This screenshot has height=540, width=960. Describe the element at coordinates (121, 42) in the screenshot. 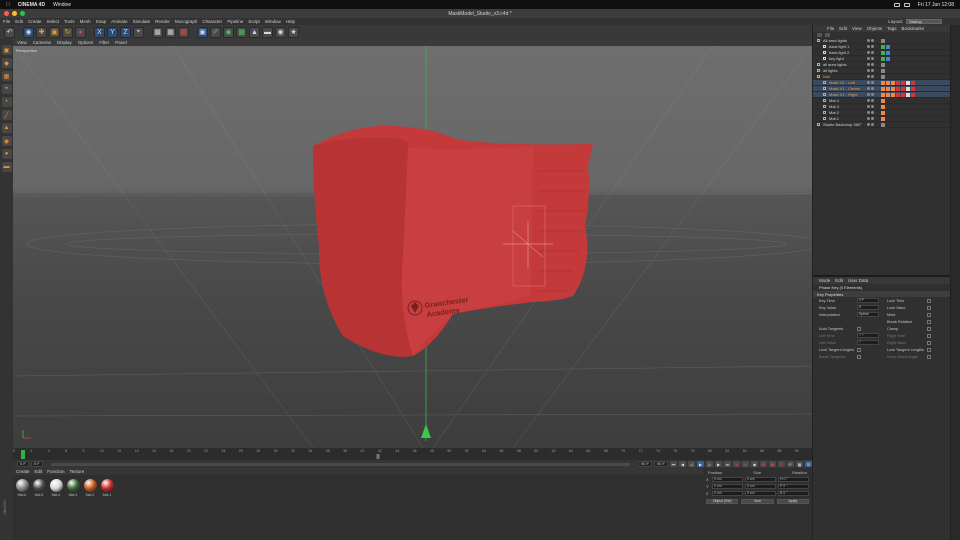

I see `viewport-menu-panel: Panel` at that location.